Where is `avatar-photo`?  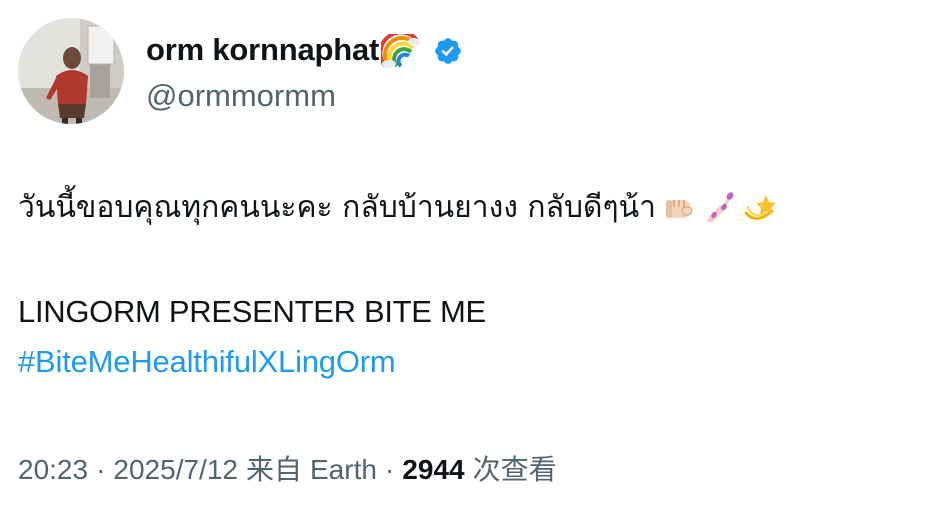 avatar-photo is located at coordinates (71, 71).